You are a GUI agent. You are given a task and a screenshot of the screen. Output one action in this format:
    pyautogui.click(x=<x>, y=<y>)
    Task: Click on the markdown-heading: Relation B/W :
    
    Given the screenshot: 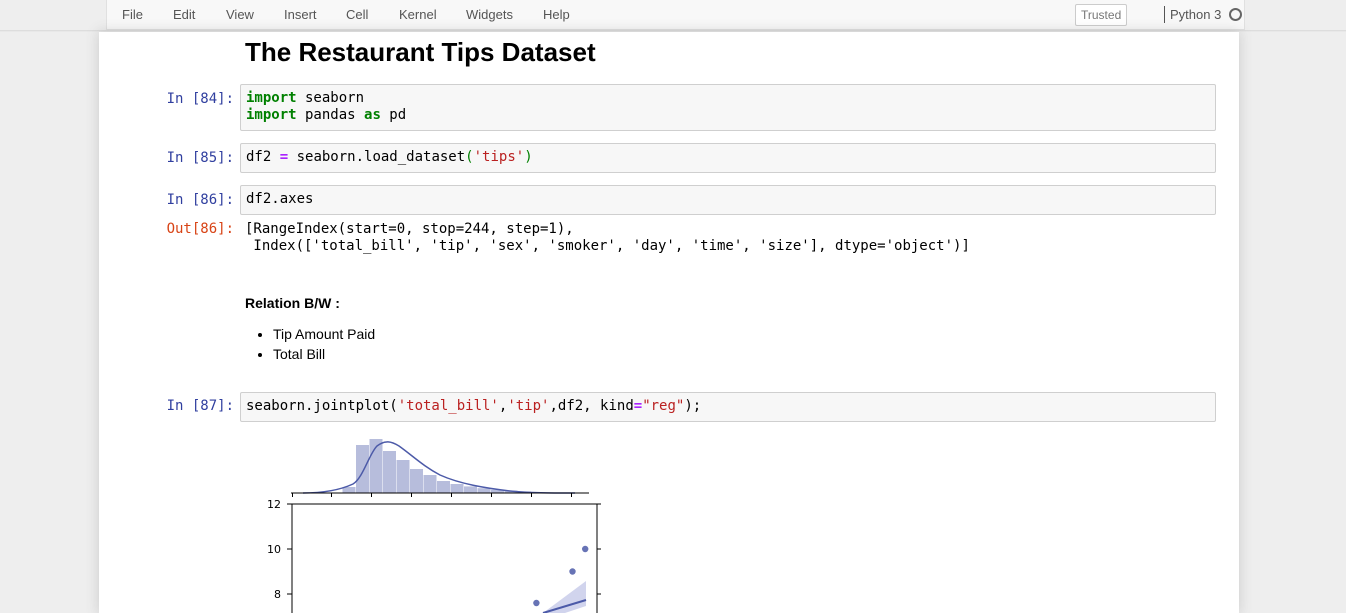 What is the action you would take?
    pyautogui.click(x=292, y=303)
    